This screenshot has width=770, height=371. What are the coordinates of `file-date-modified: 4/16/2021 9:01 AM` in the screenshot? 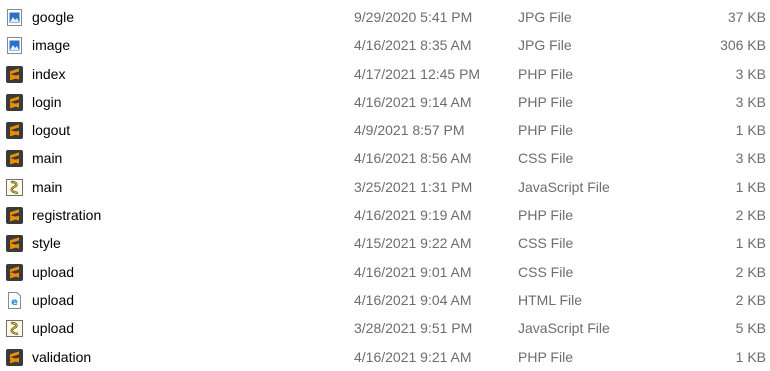 It's located at (413, 271).